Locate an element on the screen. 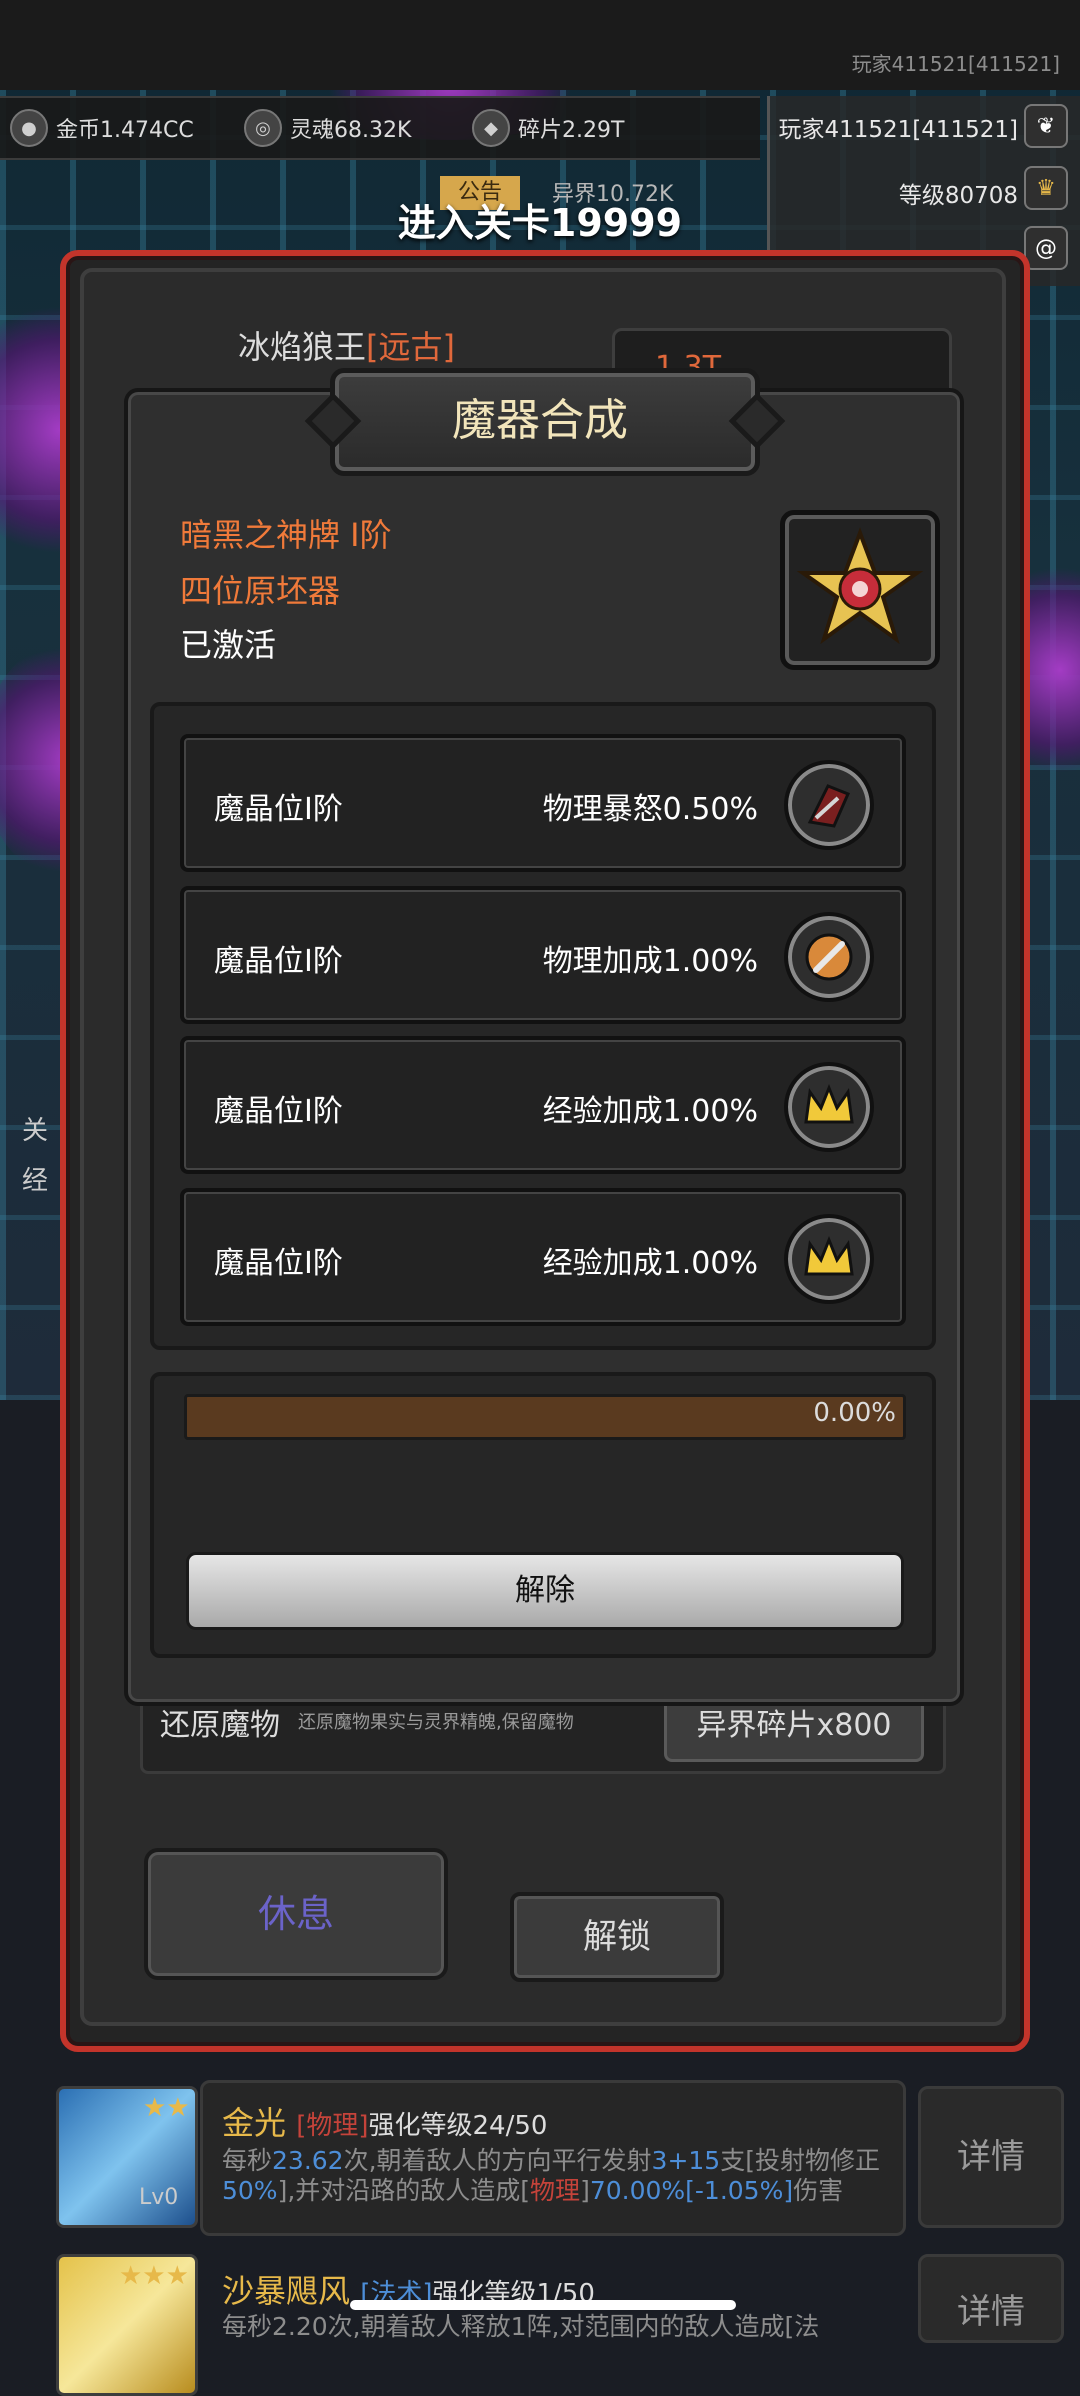 The image size is (1080, 2396). unlock-button: 解锁 is located at coordinates (617, 1937).